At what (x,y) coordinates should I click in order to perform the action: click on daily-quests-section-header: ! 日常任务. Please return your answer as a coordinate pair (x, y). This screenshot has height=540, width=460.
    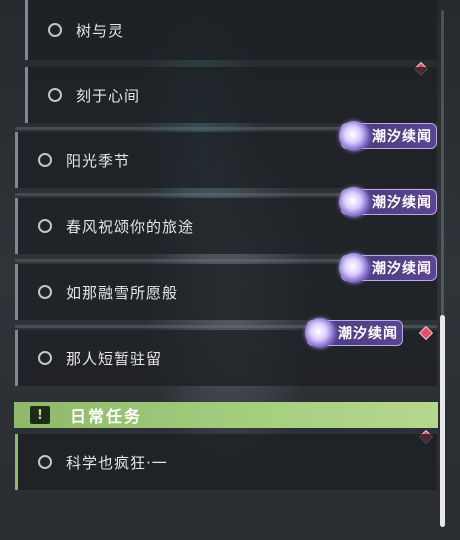
    Looking at the image, I should click on (226, 415).